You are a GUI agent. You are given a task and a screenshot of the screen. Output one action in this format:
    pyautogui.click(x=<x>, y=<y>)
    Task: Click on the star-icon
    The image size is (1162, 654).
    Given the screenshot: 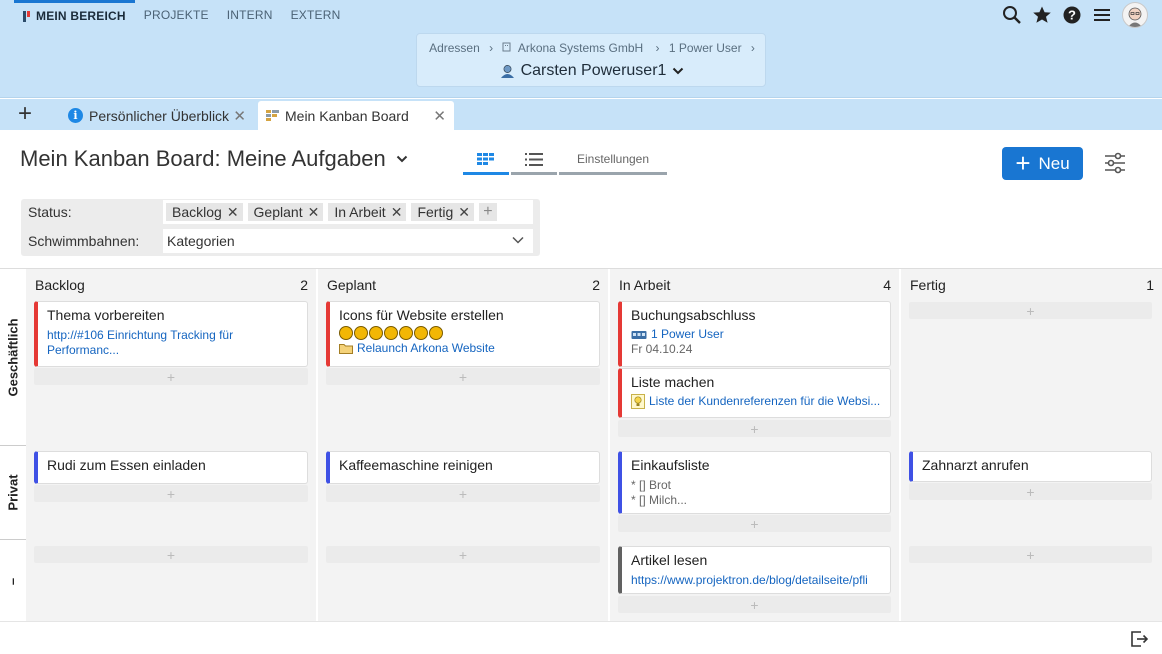 What is the action you would take?
    pyautogui.click(x=1042, y=15)
    